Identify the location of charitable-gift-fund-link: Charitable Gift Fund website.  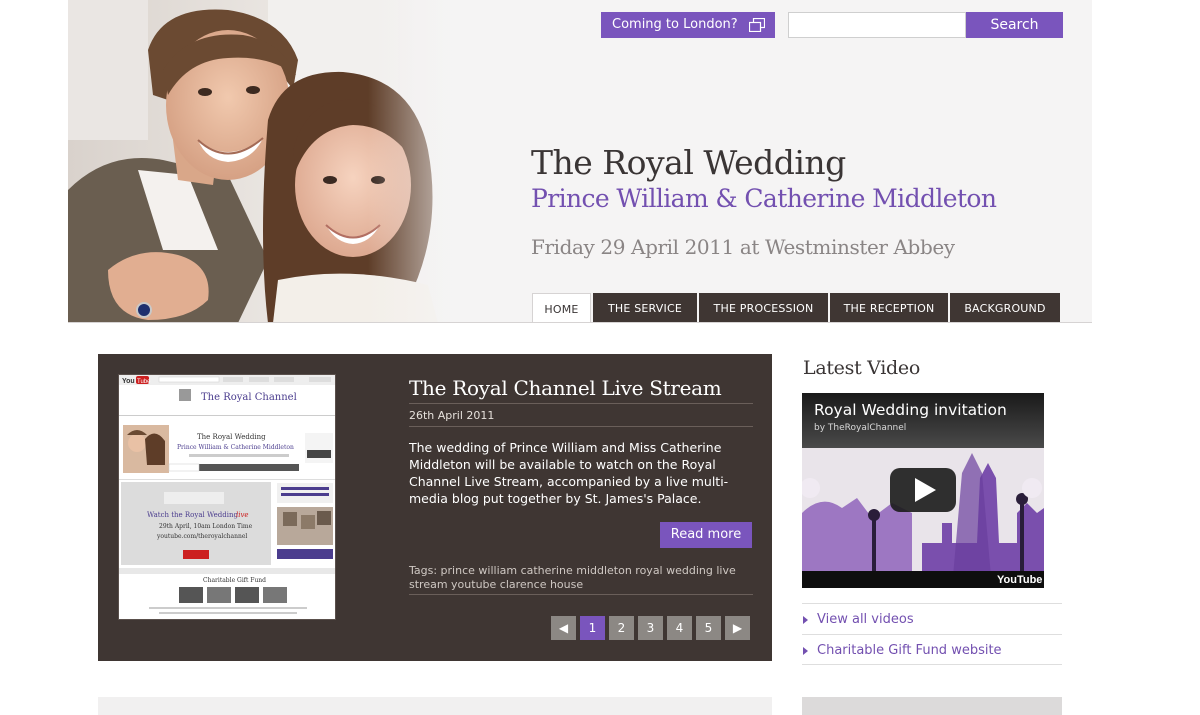
(932, 649).